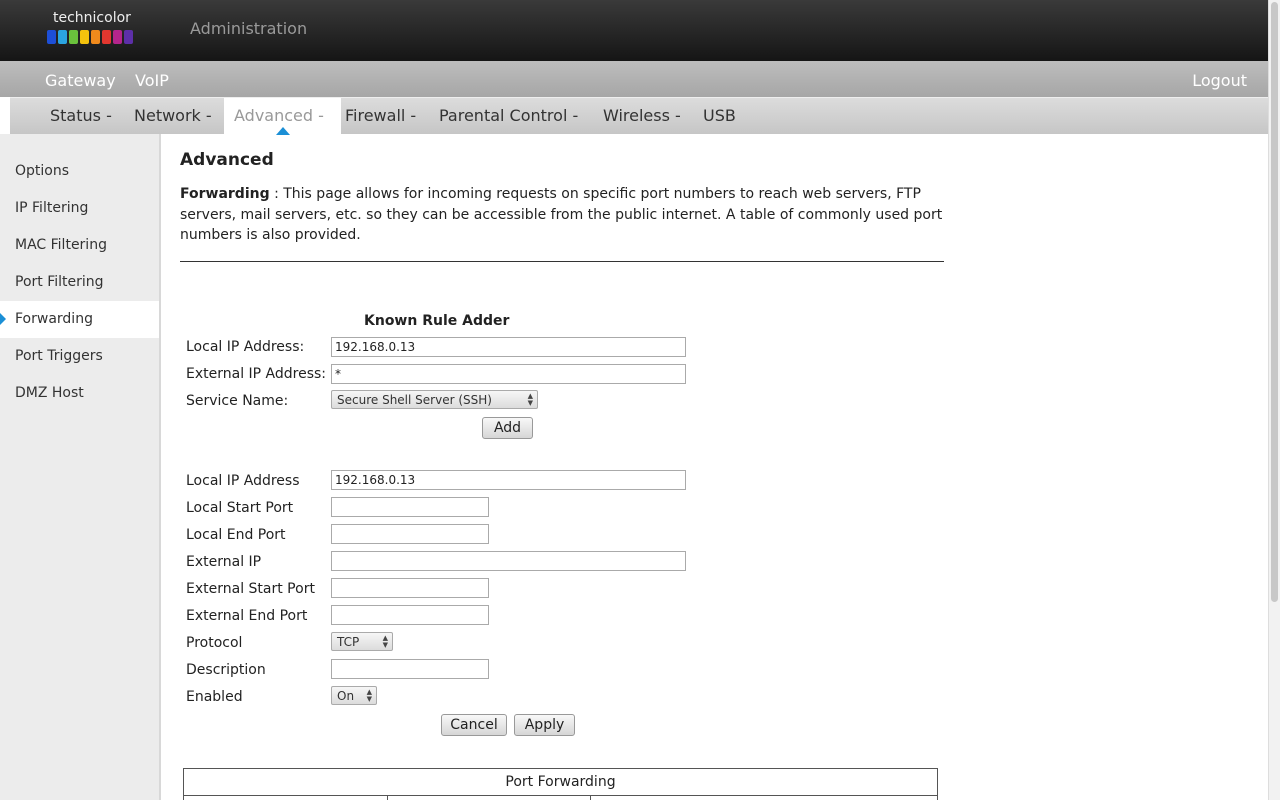 The width and height of the screenshot is (1280, 800). Describe the element at coordinates (279, 115) in the screenshot. I see `tab-advanced-label: Advanced -` at that location.